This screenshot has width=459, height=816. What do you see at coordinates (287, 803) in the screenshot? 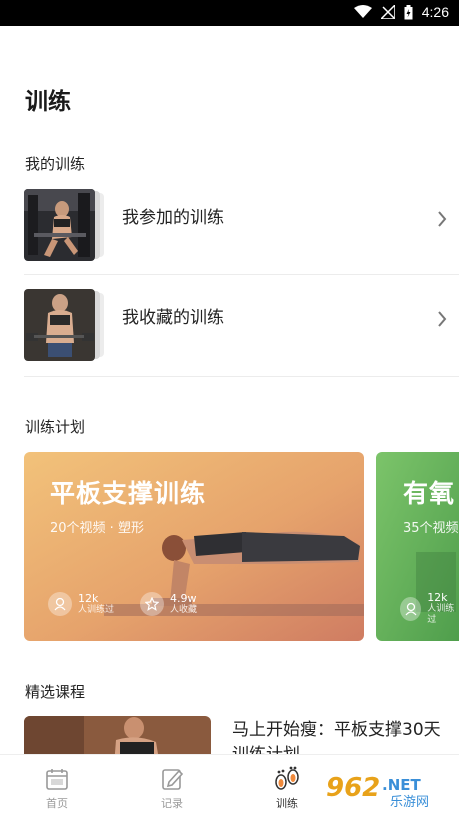
I see `tab-label: 训练` at bounding box center [287, 803].